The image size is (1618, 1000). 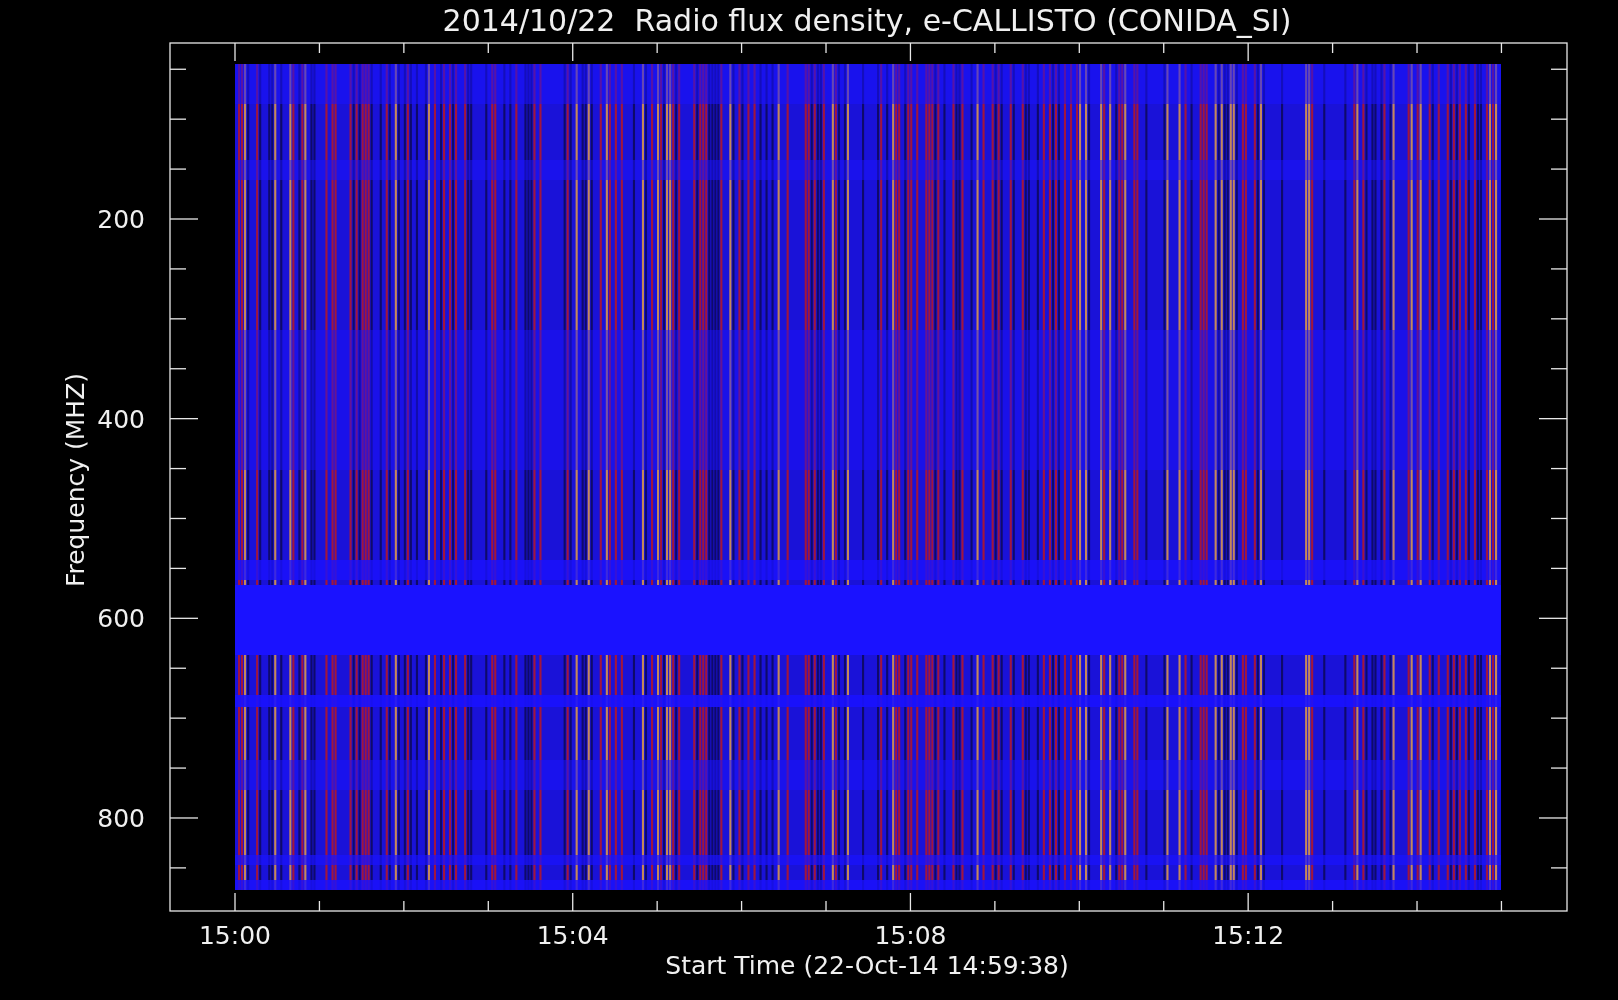 What do you see at coordinates (910, 935) in the screenshot?
I see `tick-label: 15:08` at bounding box center [910, 935].